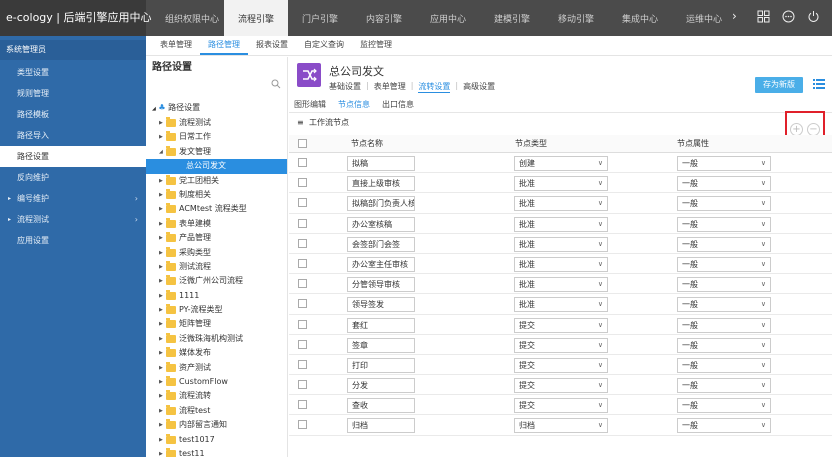 This screenshot has height=457, width=832. Describe the element at coordinates (381, 204) in the screenshot. I see `node-name-input: 拟稿部门负责人核稿` at that location.